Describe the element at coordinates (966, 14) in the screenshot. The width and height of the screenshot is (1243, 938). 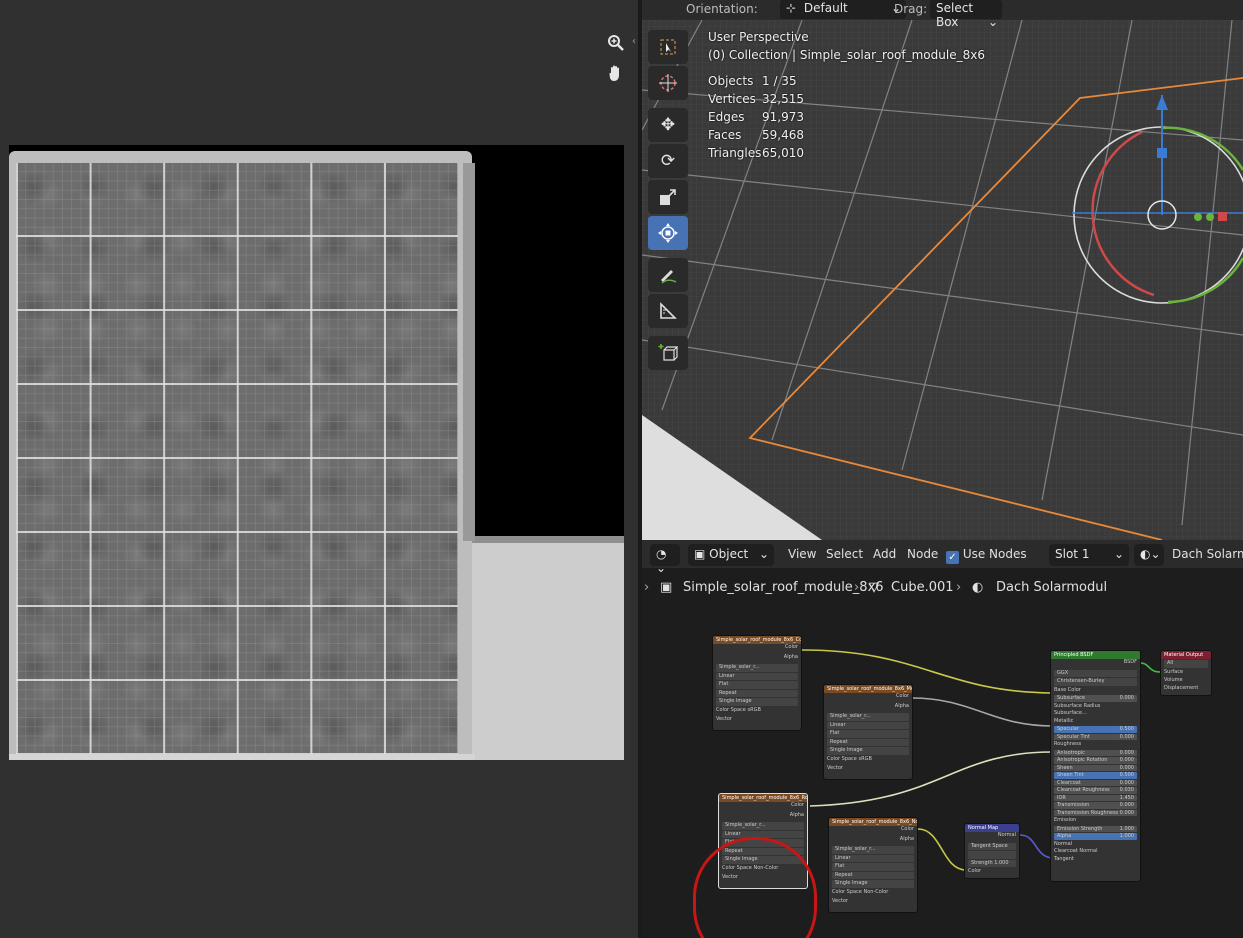
I see `drag-dropdown: Select Box ⌄` at that location.